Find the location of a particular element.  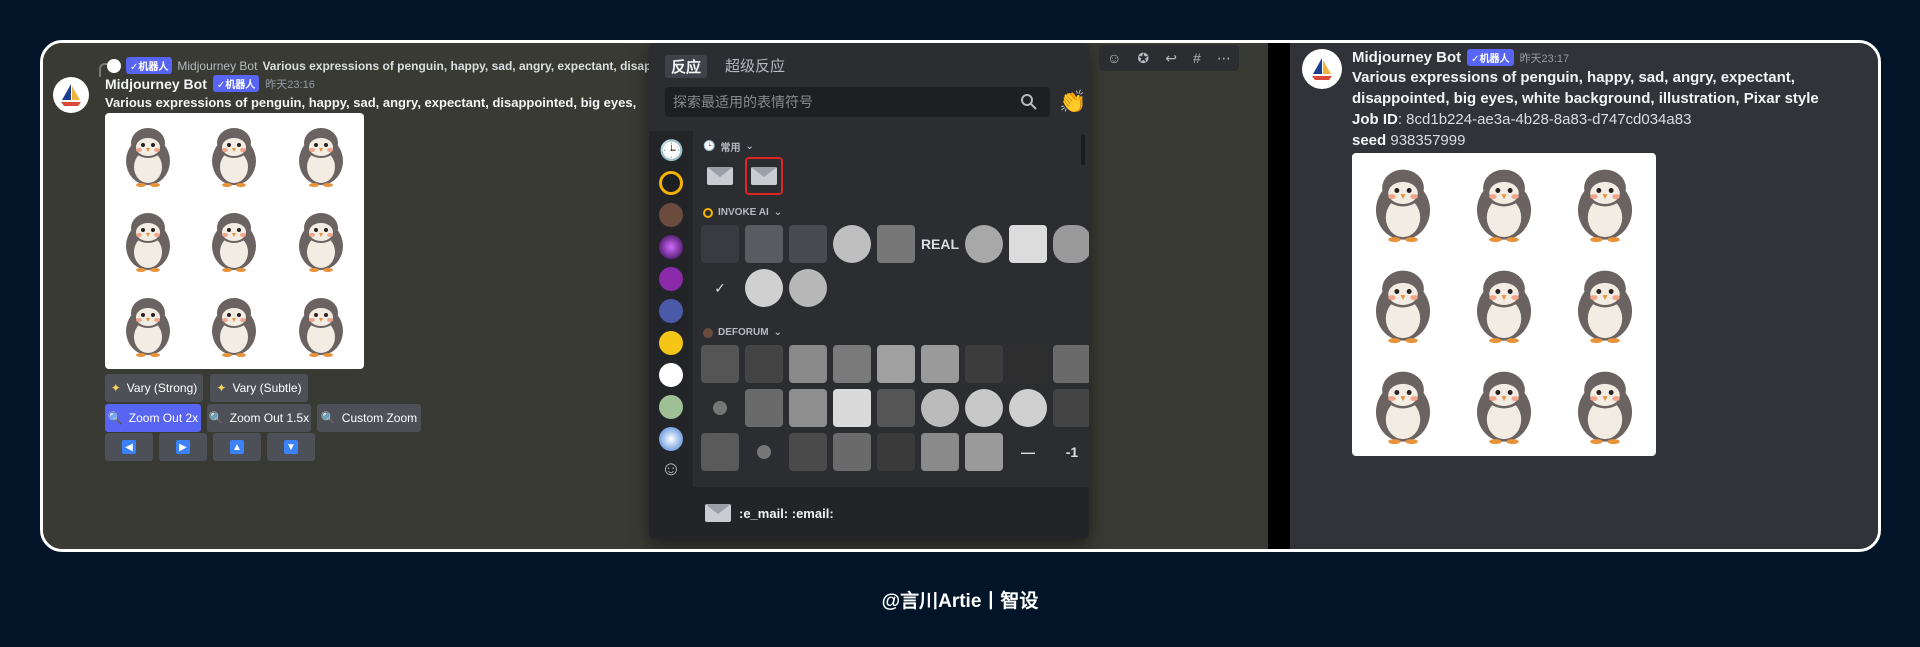

smiley-category-icon: ☺ is located at coordinates (671, 469).